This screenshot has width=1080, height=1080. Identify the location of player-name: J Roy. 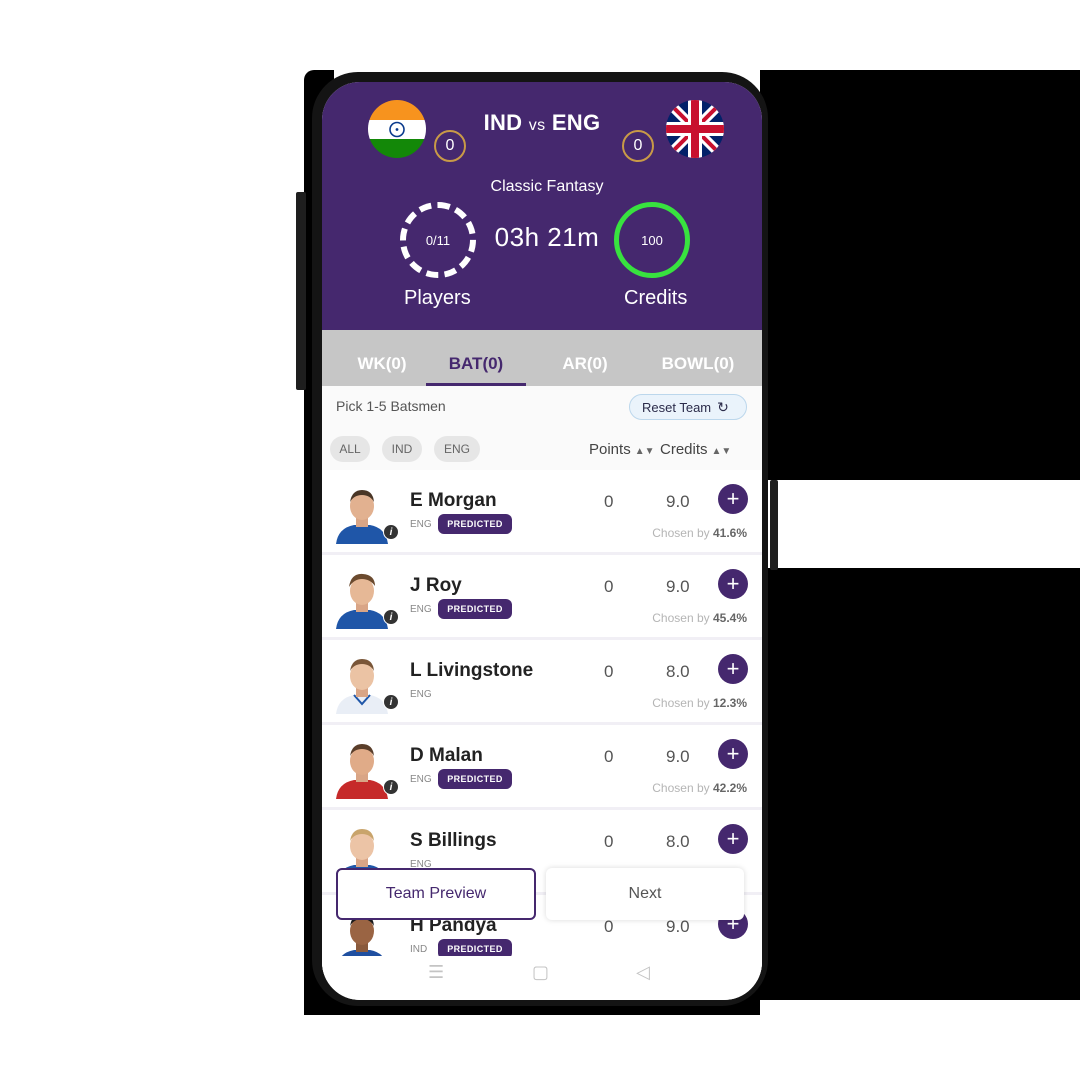
(436, 585).